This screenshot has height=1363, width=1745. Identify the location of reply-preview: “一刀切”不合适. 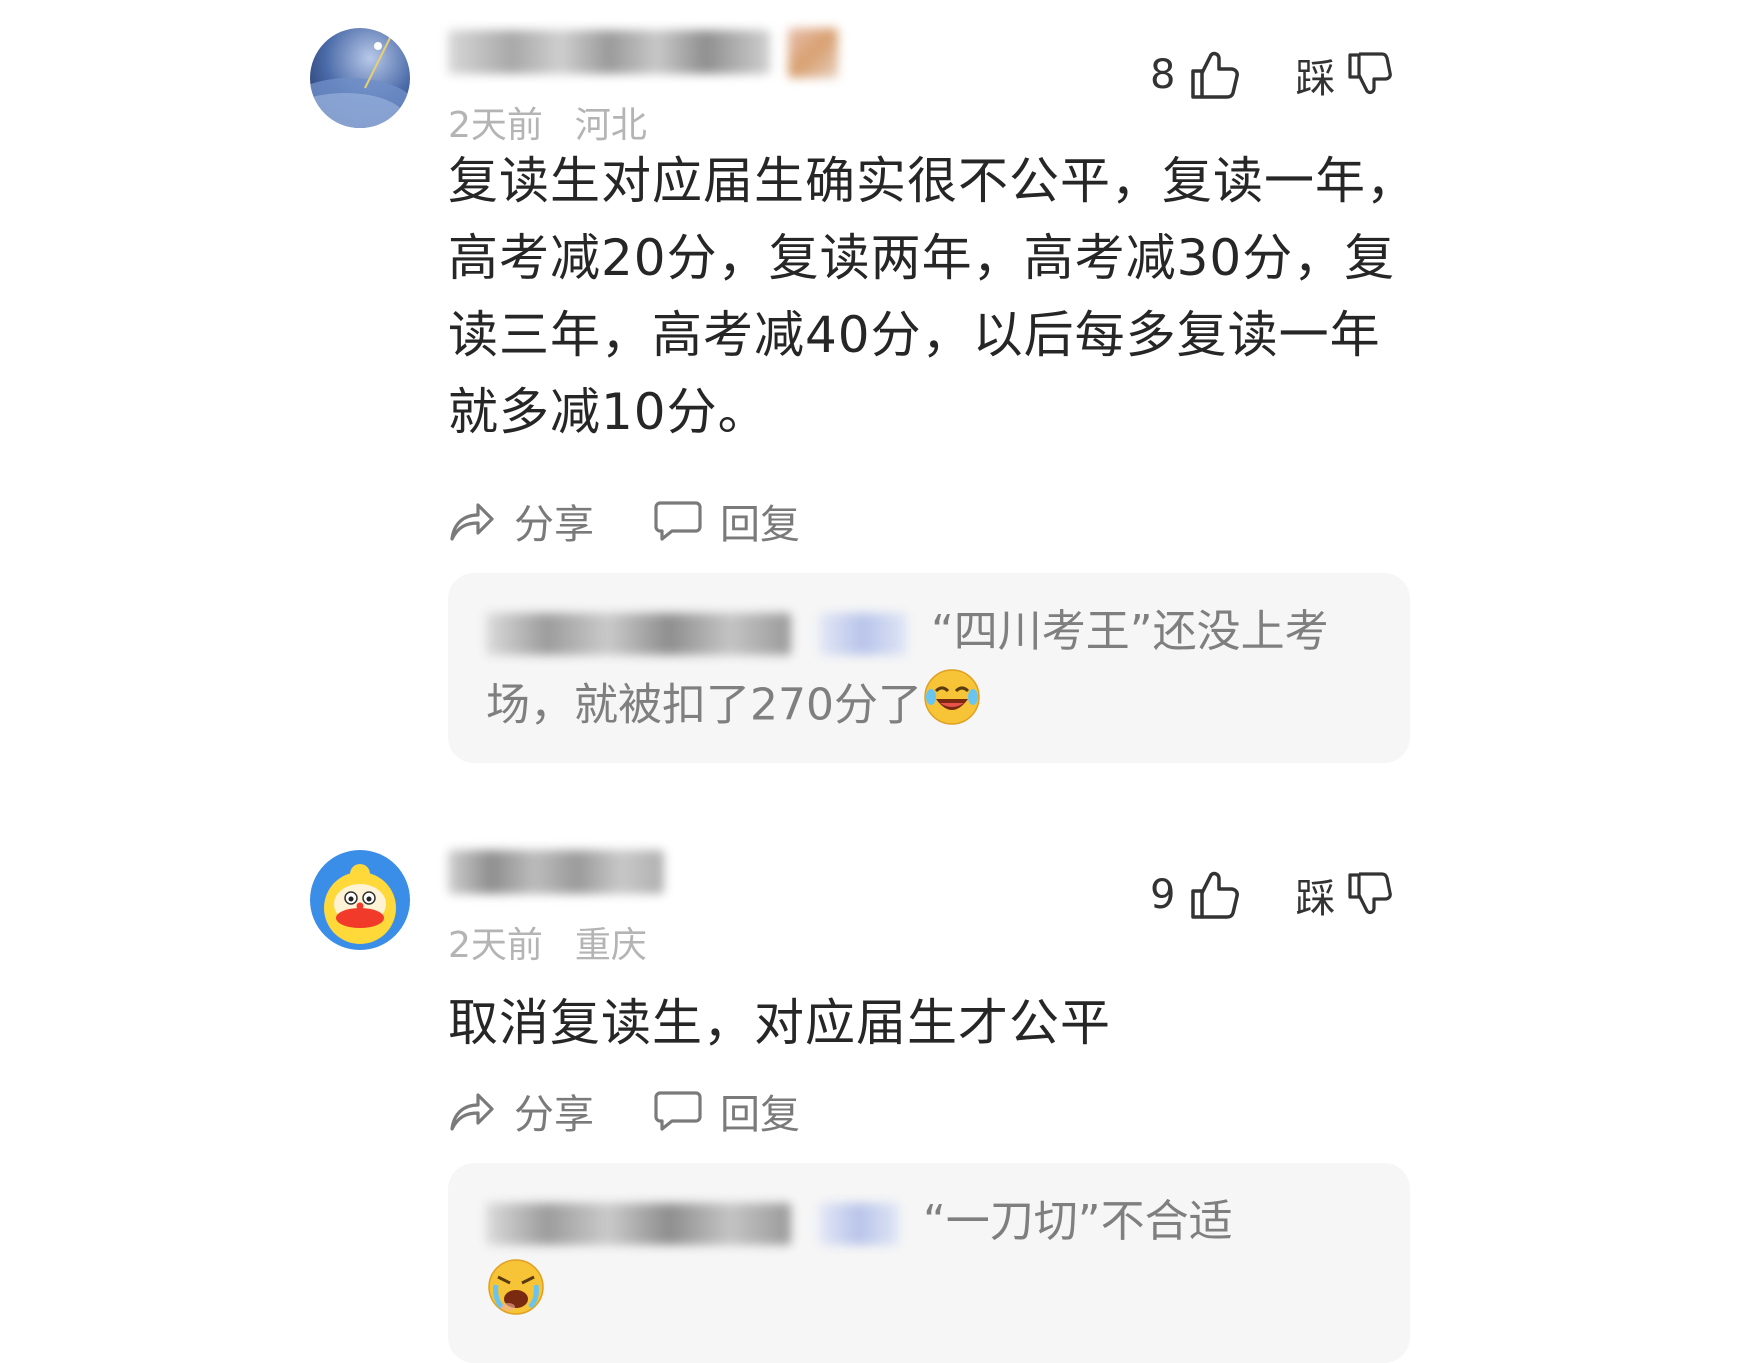
(936, 1262).